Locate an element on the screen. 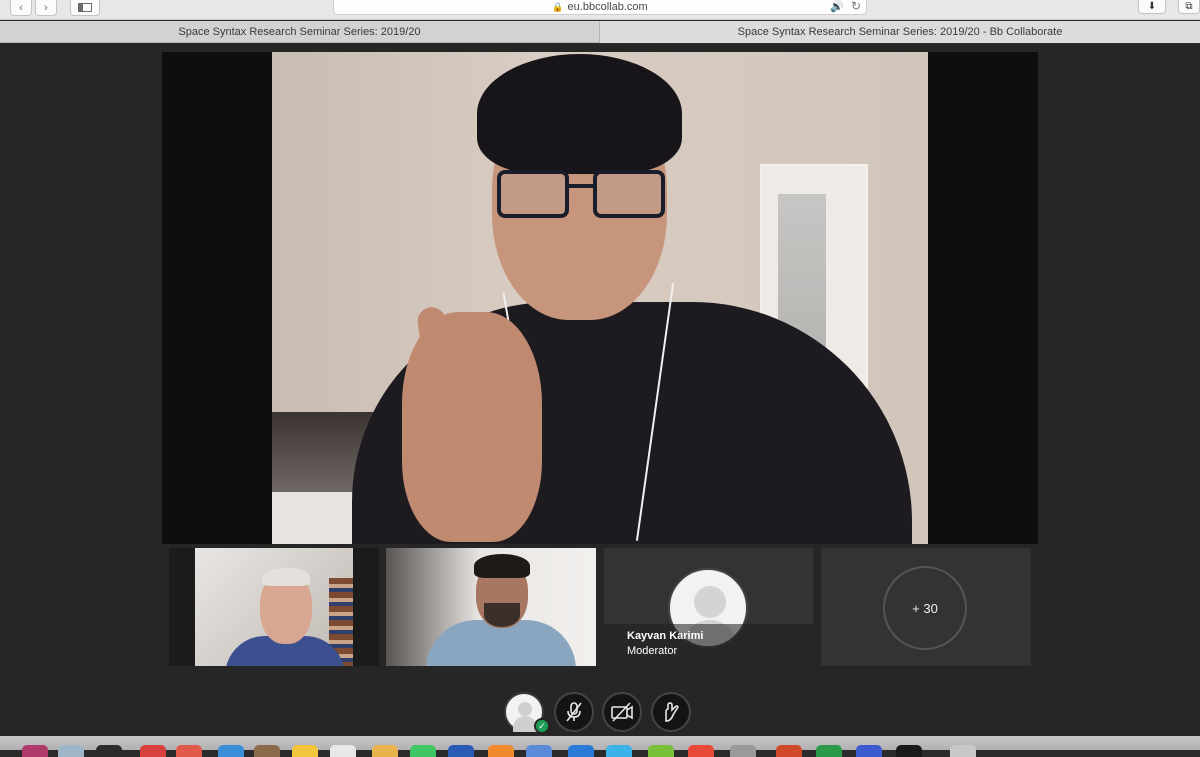 Image resolution: width=1200 pixels, height=757 pixels. tabs-overview-icon: ⧉ is located at coordinates (1189, 6).